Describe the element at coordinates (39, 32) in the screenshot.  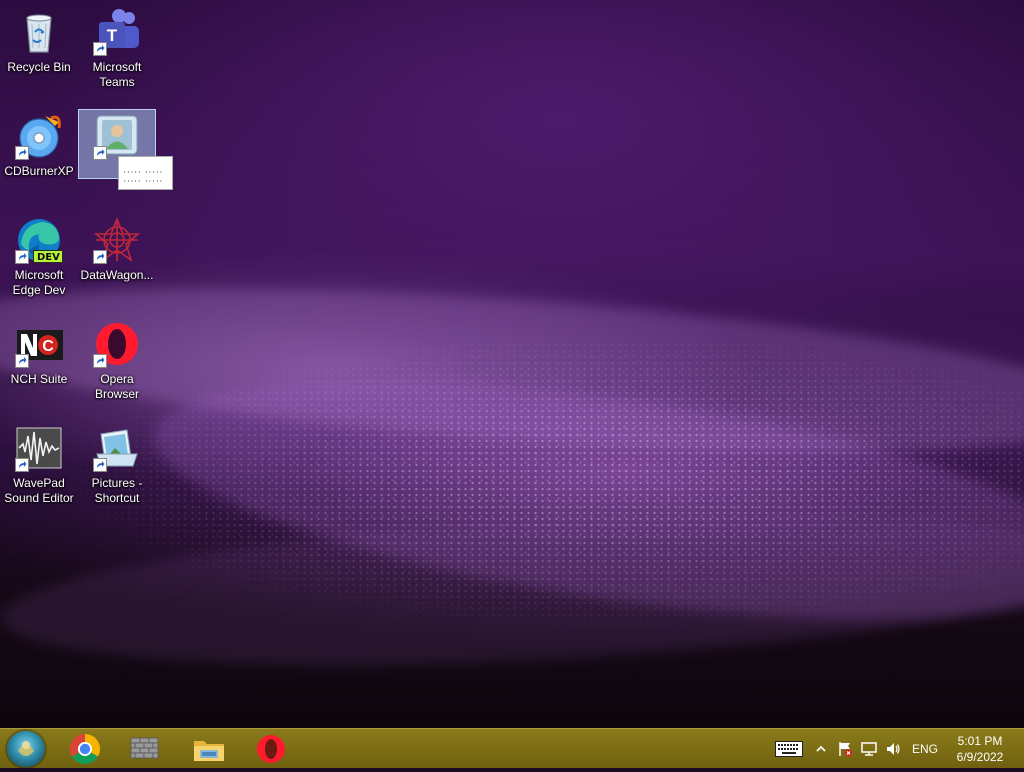
I see `recycle-bin-icon` at that location.